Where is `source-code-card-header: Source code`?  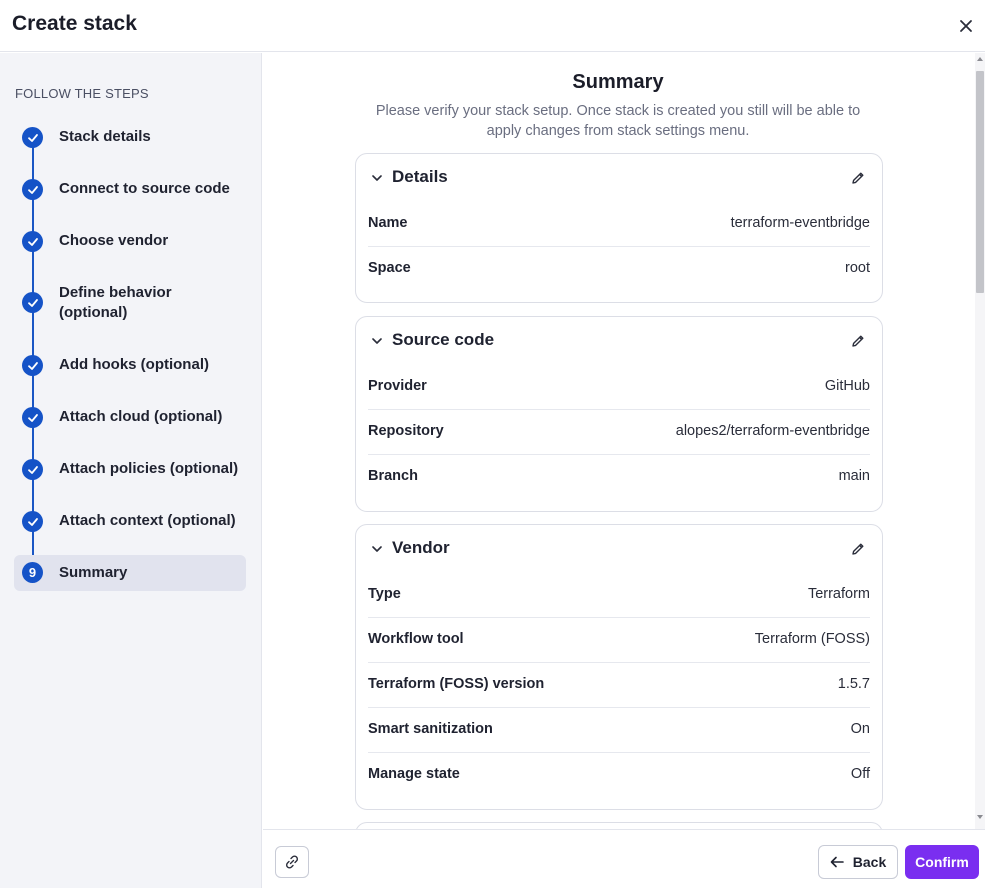
source-code-card-header: Source code is located at coordinates (619, 341).